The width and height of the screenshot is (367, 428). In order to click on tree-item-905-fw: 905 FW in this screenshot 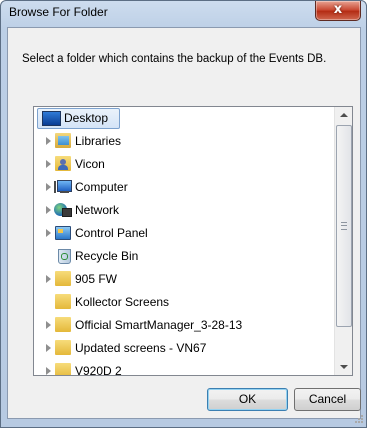, I will do `click(182, 279)`.